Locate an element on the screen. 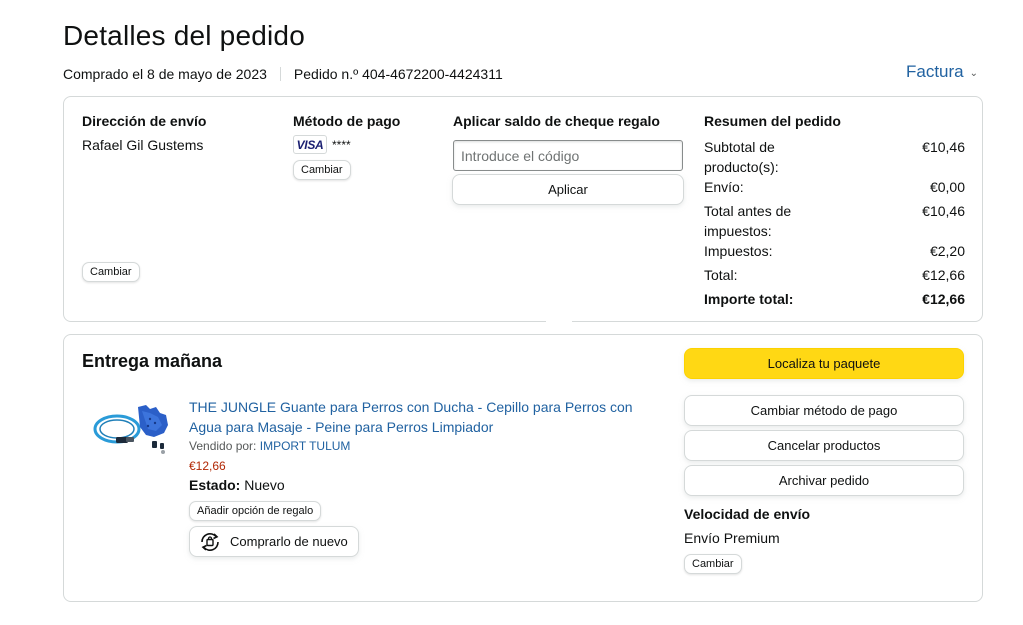 Image resolution: width=1023 pixels, height=625 pixels. buy-again-icon is located at coordinates (210, 541).